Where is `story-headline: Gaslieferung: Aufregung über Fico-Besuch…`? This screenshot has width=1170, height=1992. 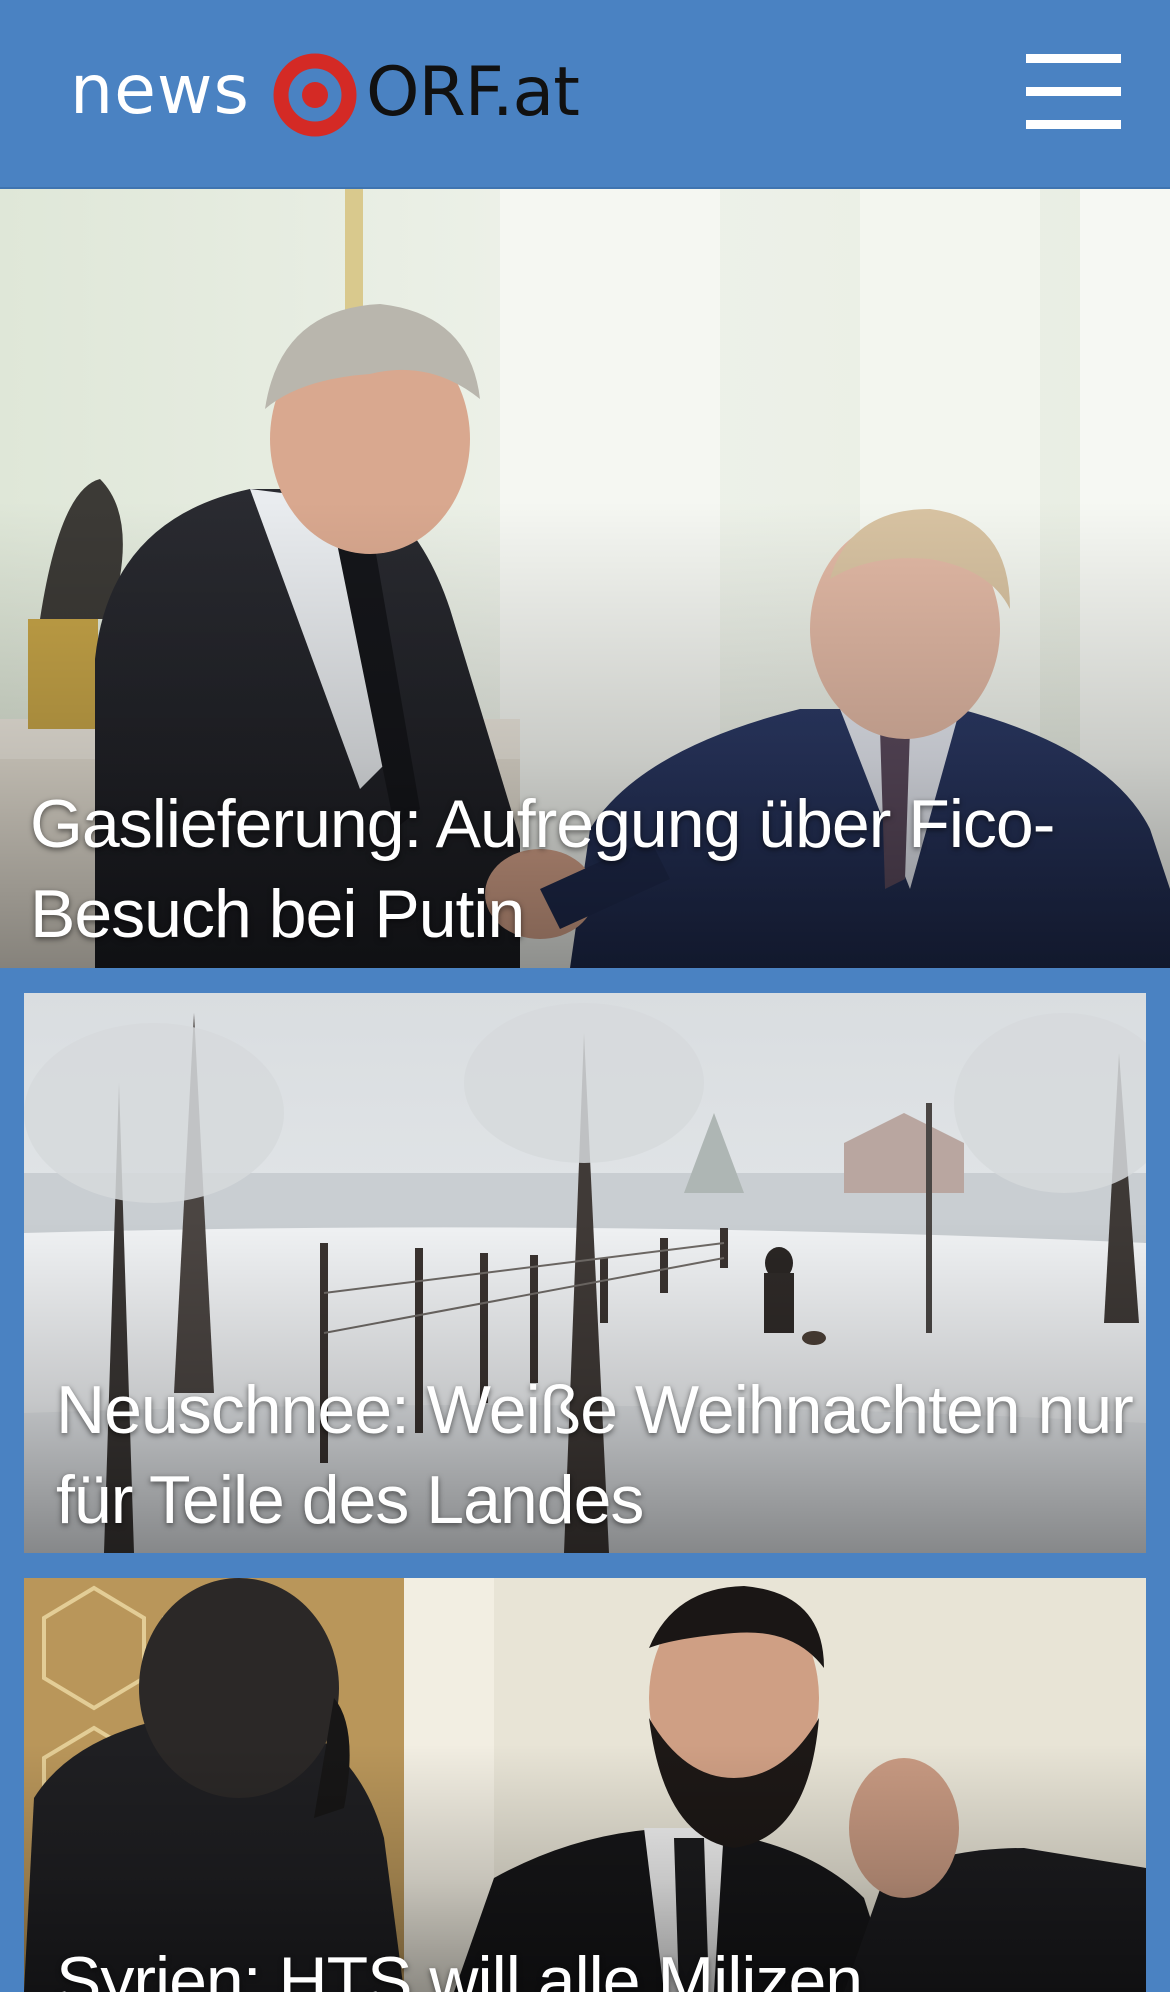 story-headline: Gaslieferung: Aufregung über Fico-Besuch… is located at coordinates (585, 869).